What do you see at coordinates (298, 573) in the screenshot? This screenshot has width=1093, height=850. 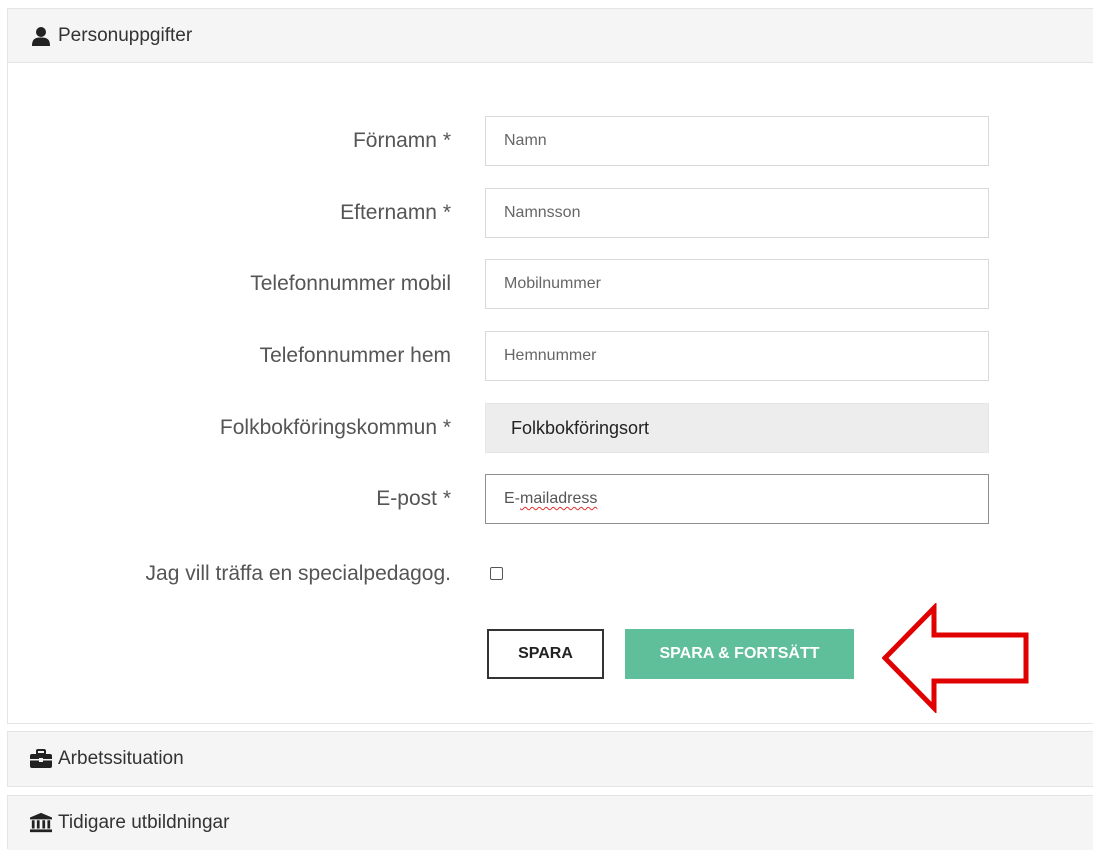 I see `specialpedagog-label: Jag vill träffa en specialpedagog.` at bounding box center [298, 573].